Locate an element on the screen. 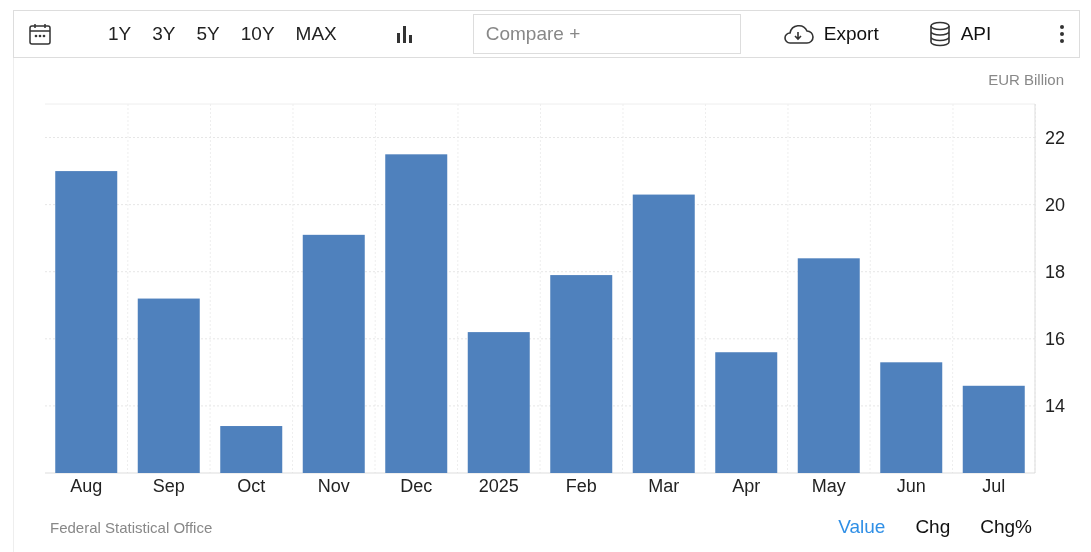 The width and height of the screenshot is (1091, 552). x-axis-label: 2025 is located at coordinates (498, 486).